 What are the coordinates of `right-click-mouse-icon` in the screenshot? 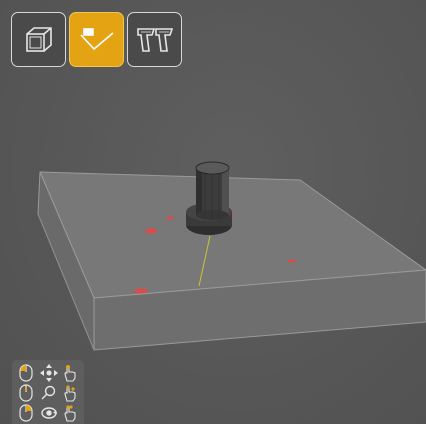 It's located at (26, 413).